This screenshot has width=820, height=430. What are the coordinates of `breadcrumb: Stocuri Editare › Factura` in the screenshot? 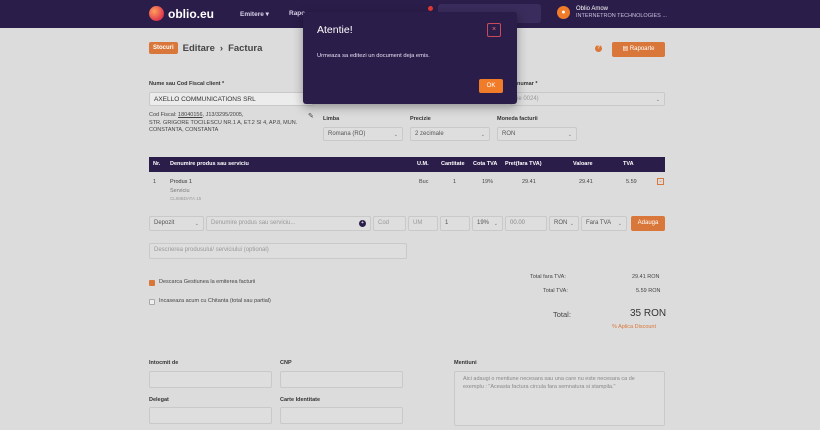 It's located at (205, 48).